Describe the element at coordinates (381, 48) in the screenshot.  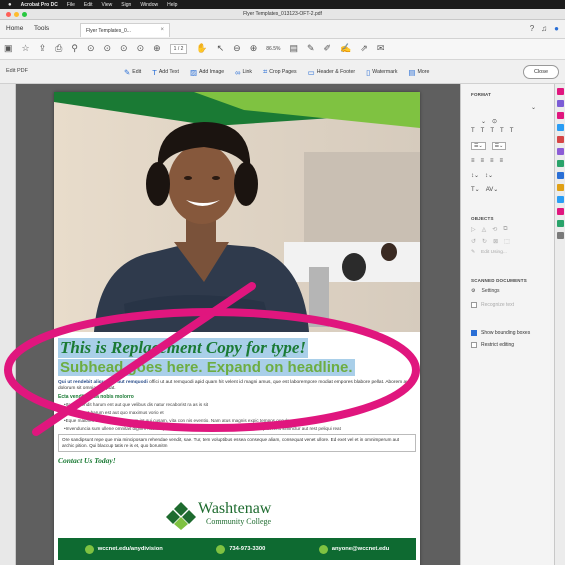
I see `mail-icon: ✉` at that location.